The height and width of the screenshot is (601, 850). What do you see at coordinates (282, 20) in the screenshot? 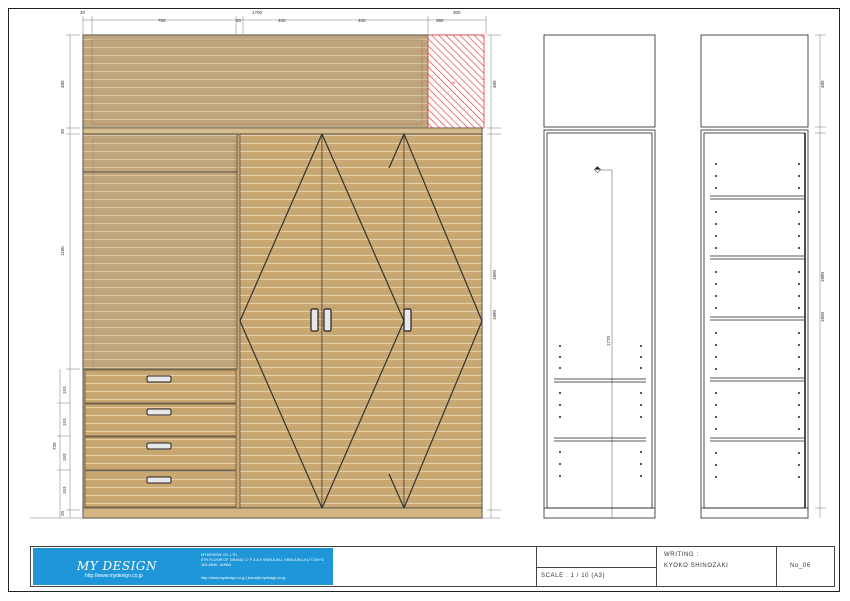
I see `dim-top-4: 400` at bounding box center [282, 20].